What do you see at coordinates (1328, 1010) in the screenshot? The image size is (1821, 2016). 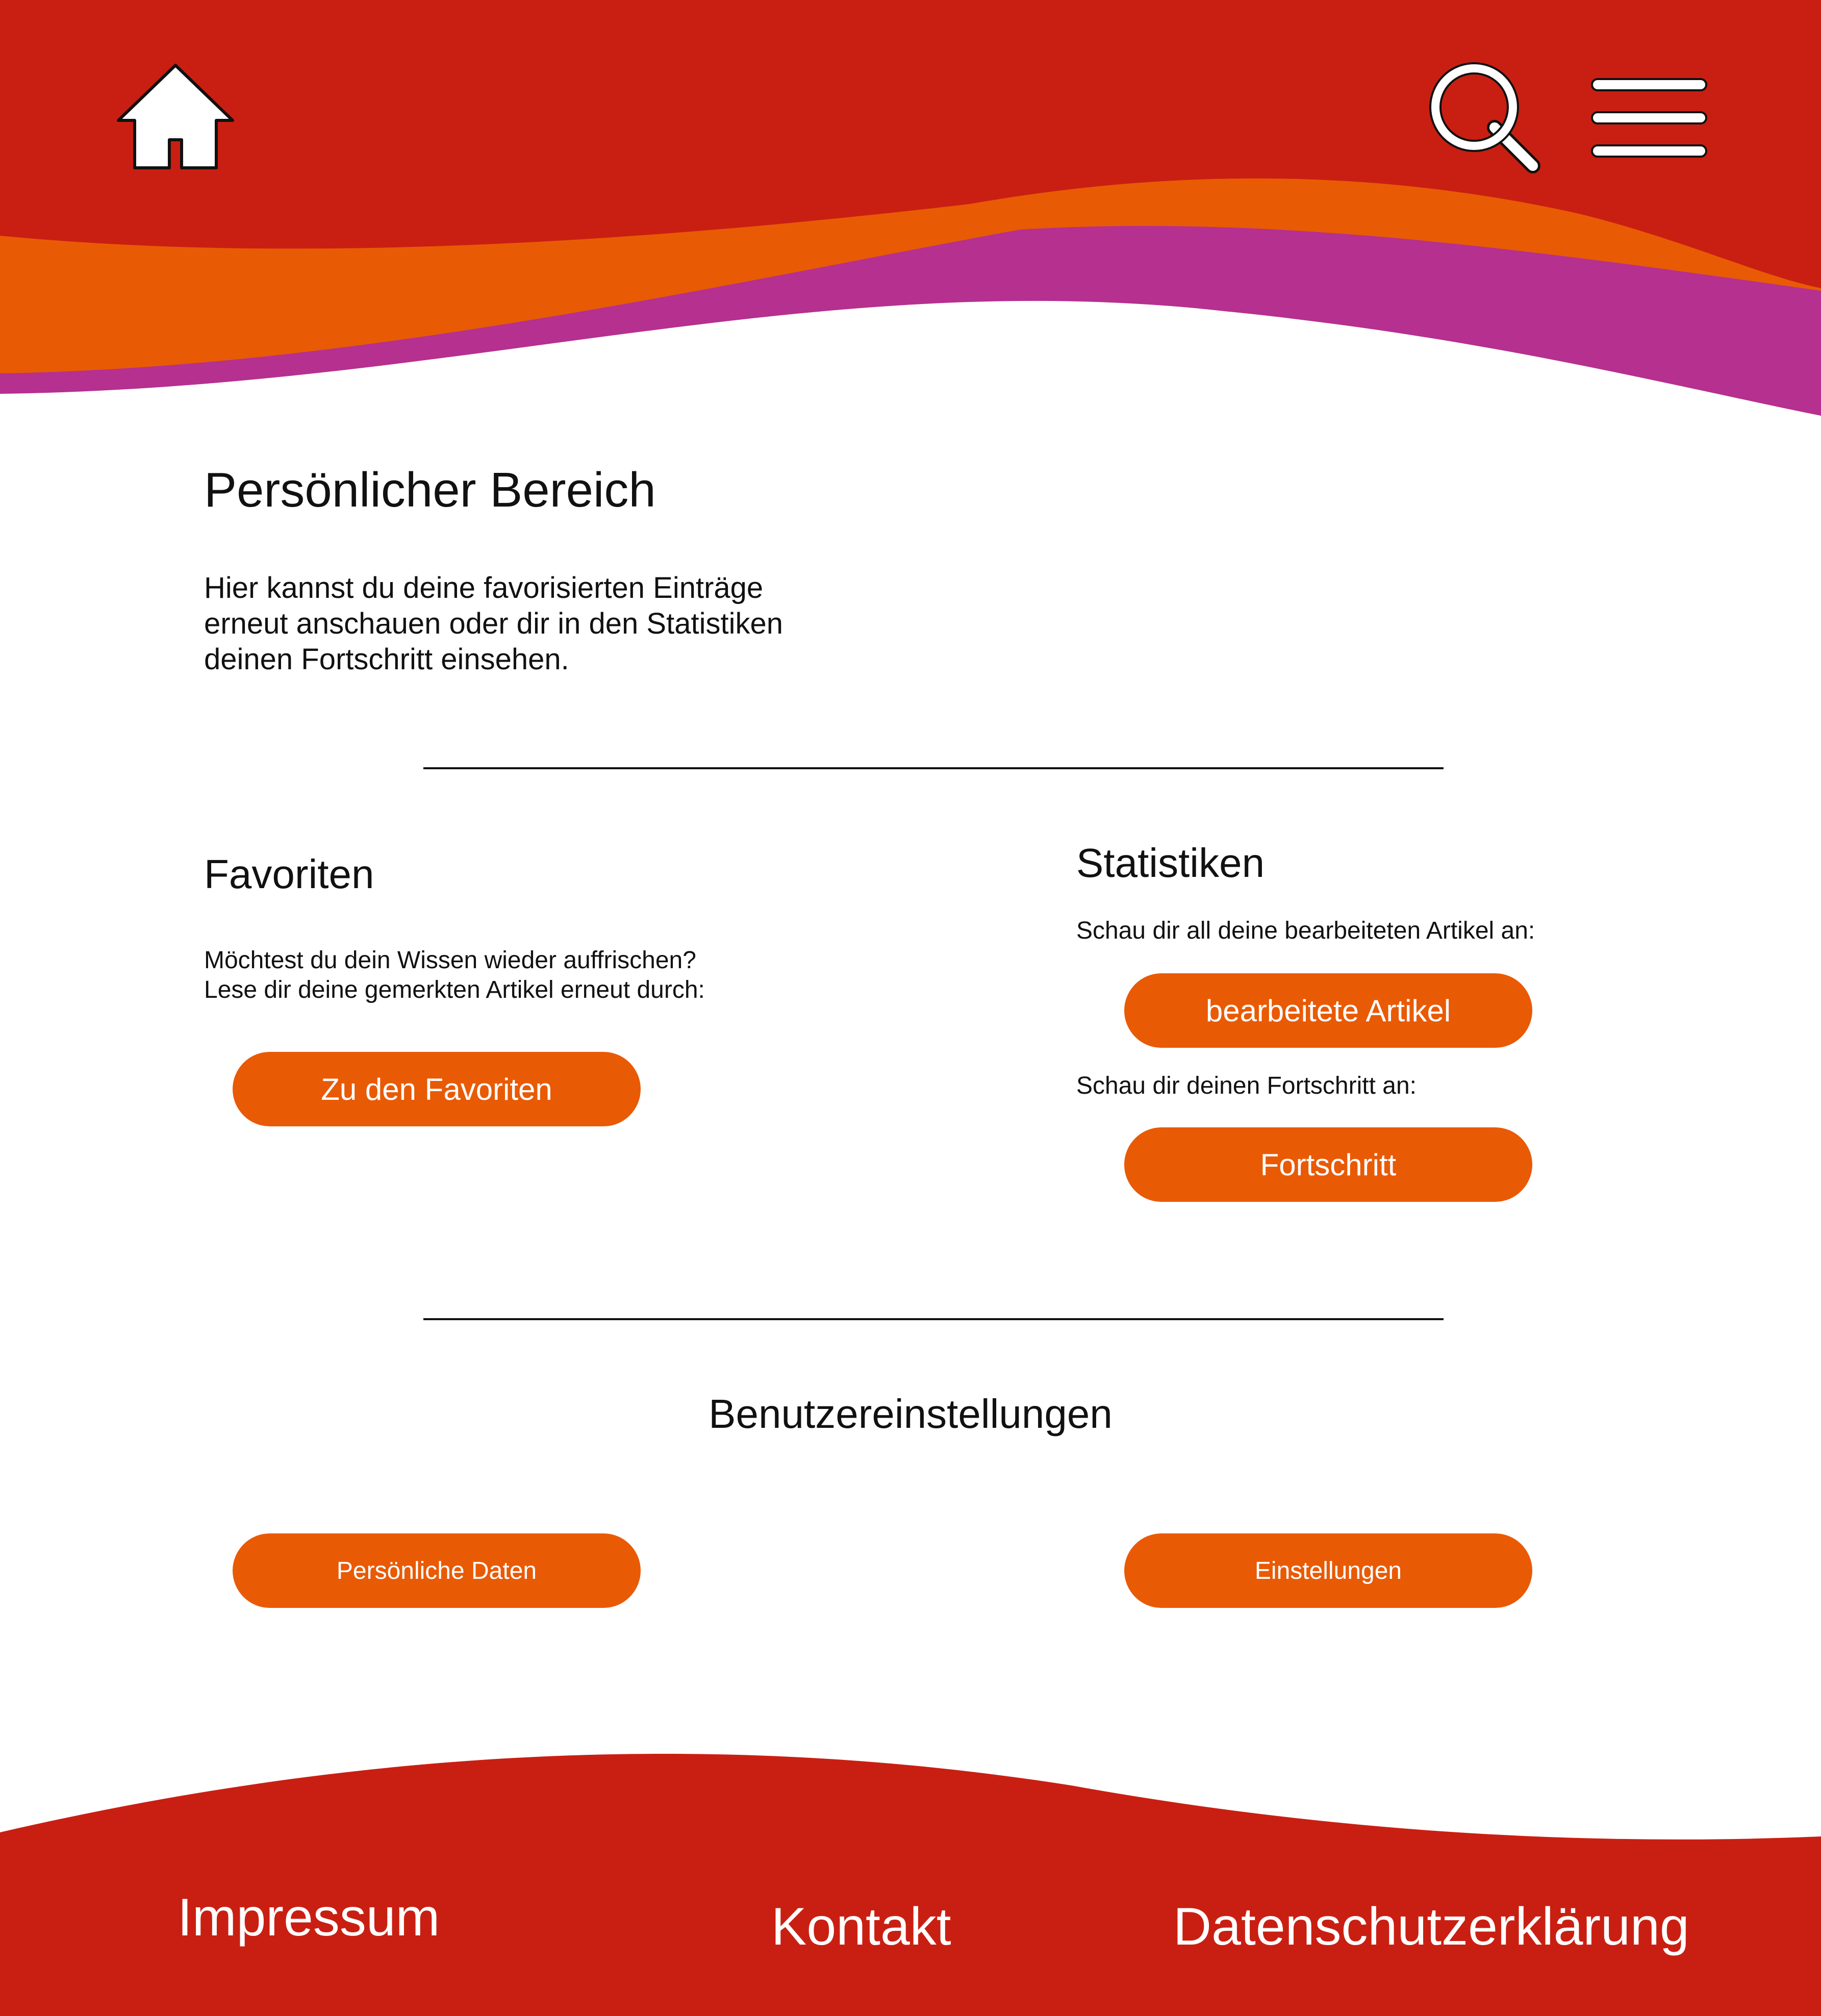 I see `edited-articles-button: bearbeitete Artikel` at bounding box center [1328, 1010].